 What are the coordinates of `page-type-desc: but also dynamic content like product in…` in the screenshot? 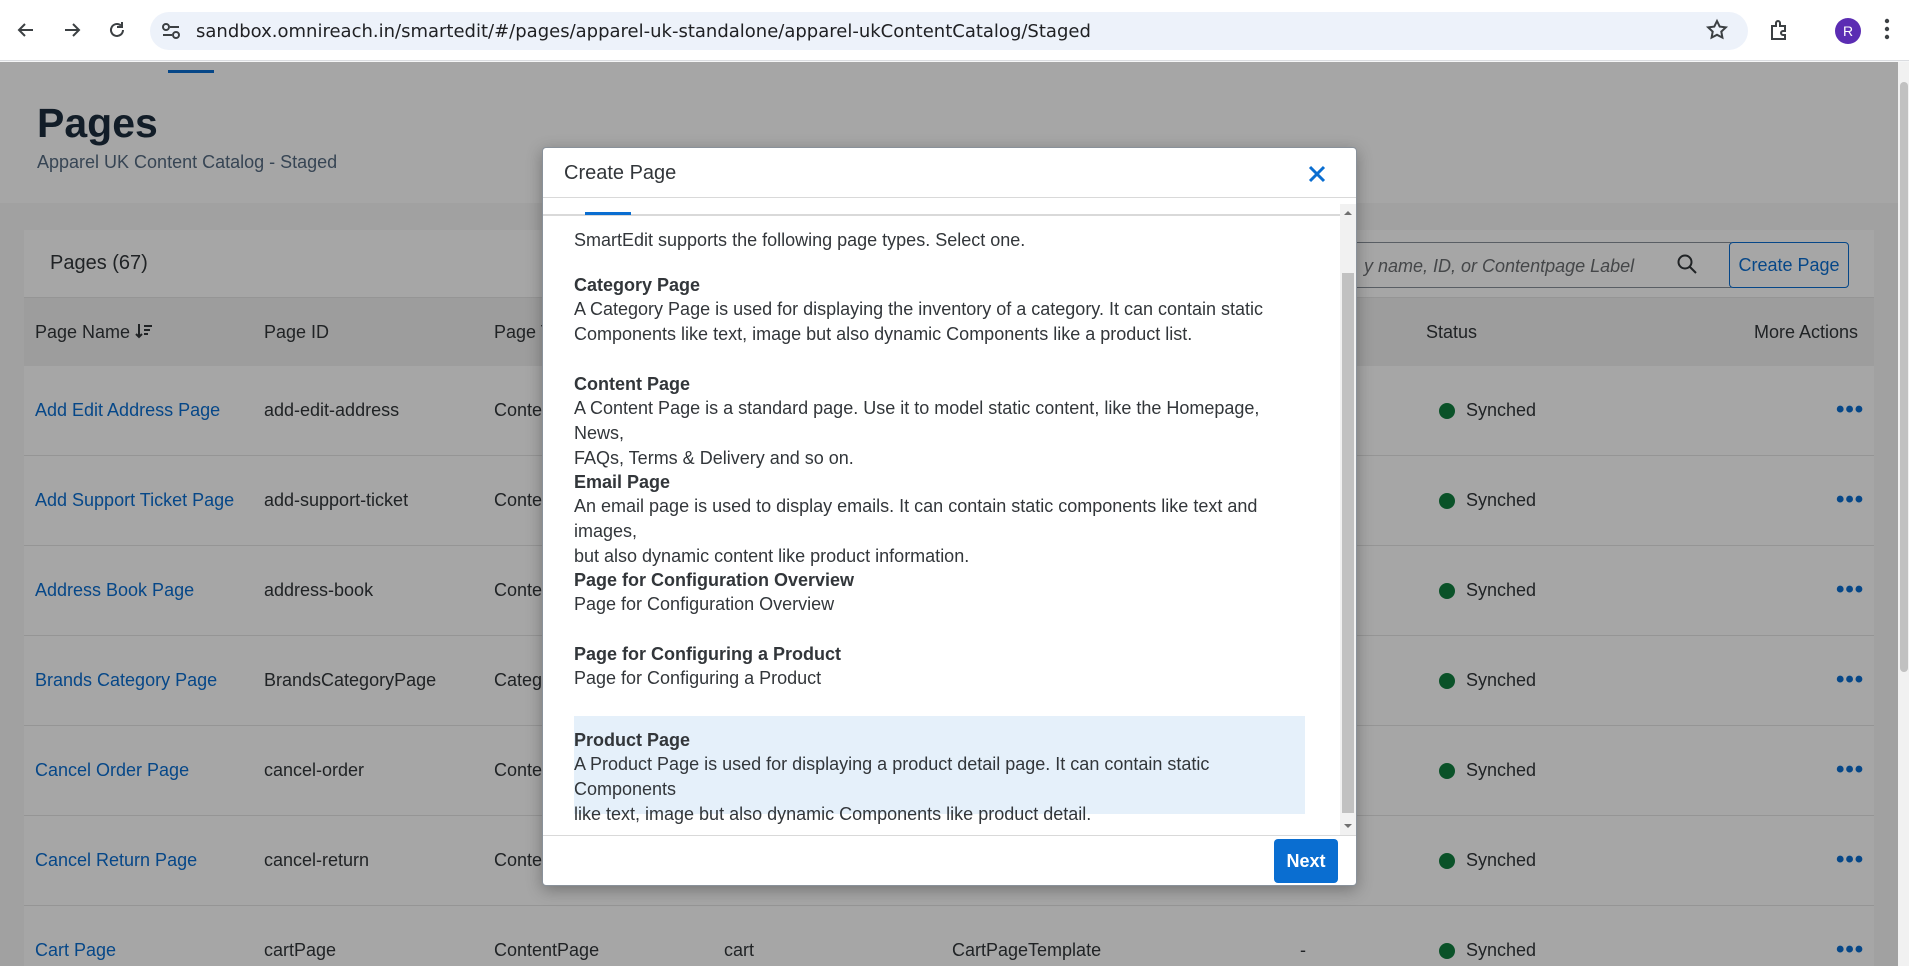 It's located at (772, 556).